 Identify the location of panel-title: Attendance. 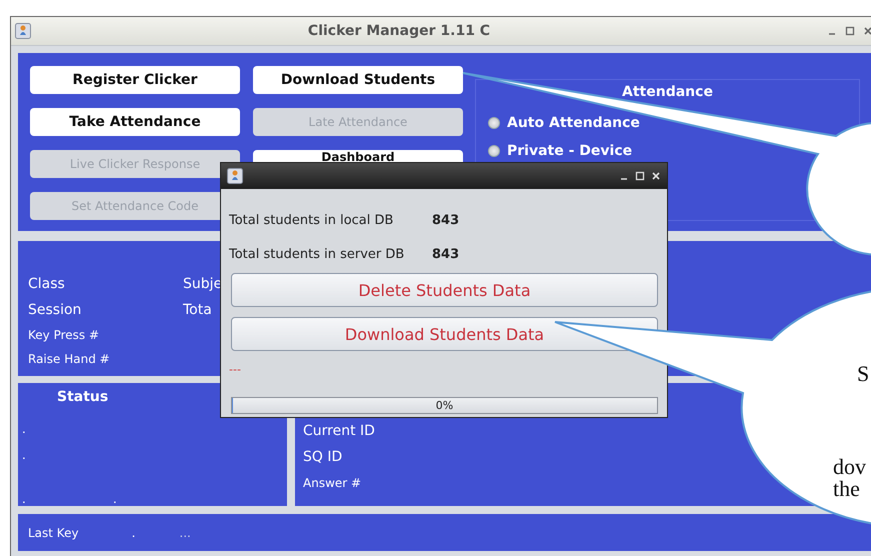
(667, 92).